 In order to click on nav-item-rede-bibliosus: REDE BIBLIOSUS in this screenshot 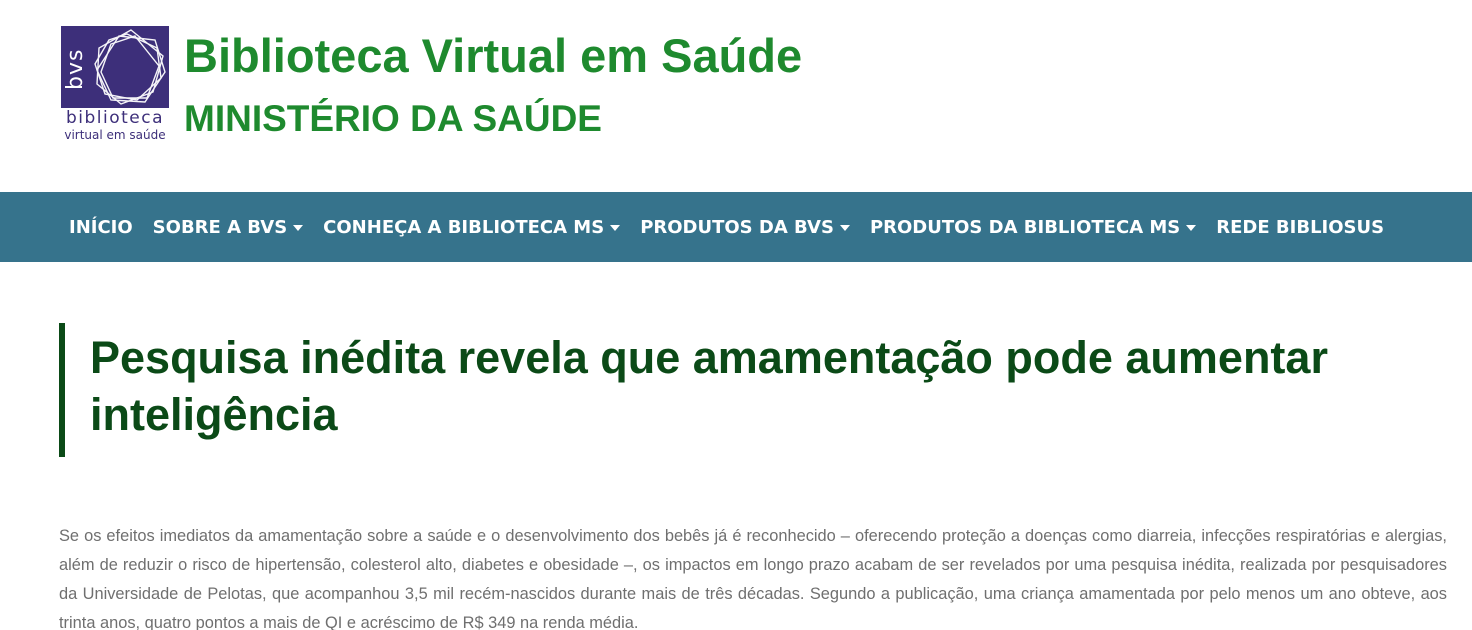, I will do `click(1300, 227)`.